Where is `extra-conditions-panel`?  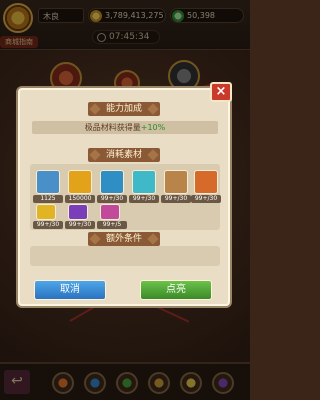 extra-conditions-panel is located at coordinates (125, 256).